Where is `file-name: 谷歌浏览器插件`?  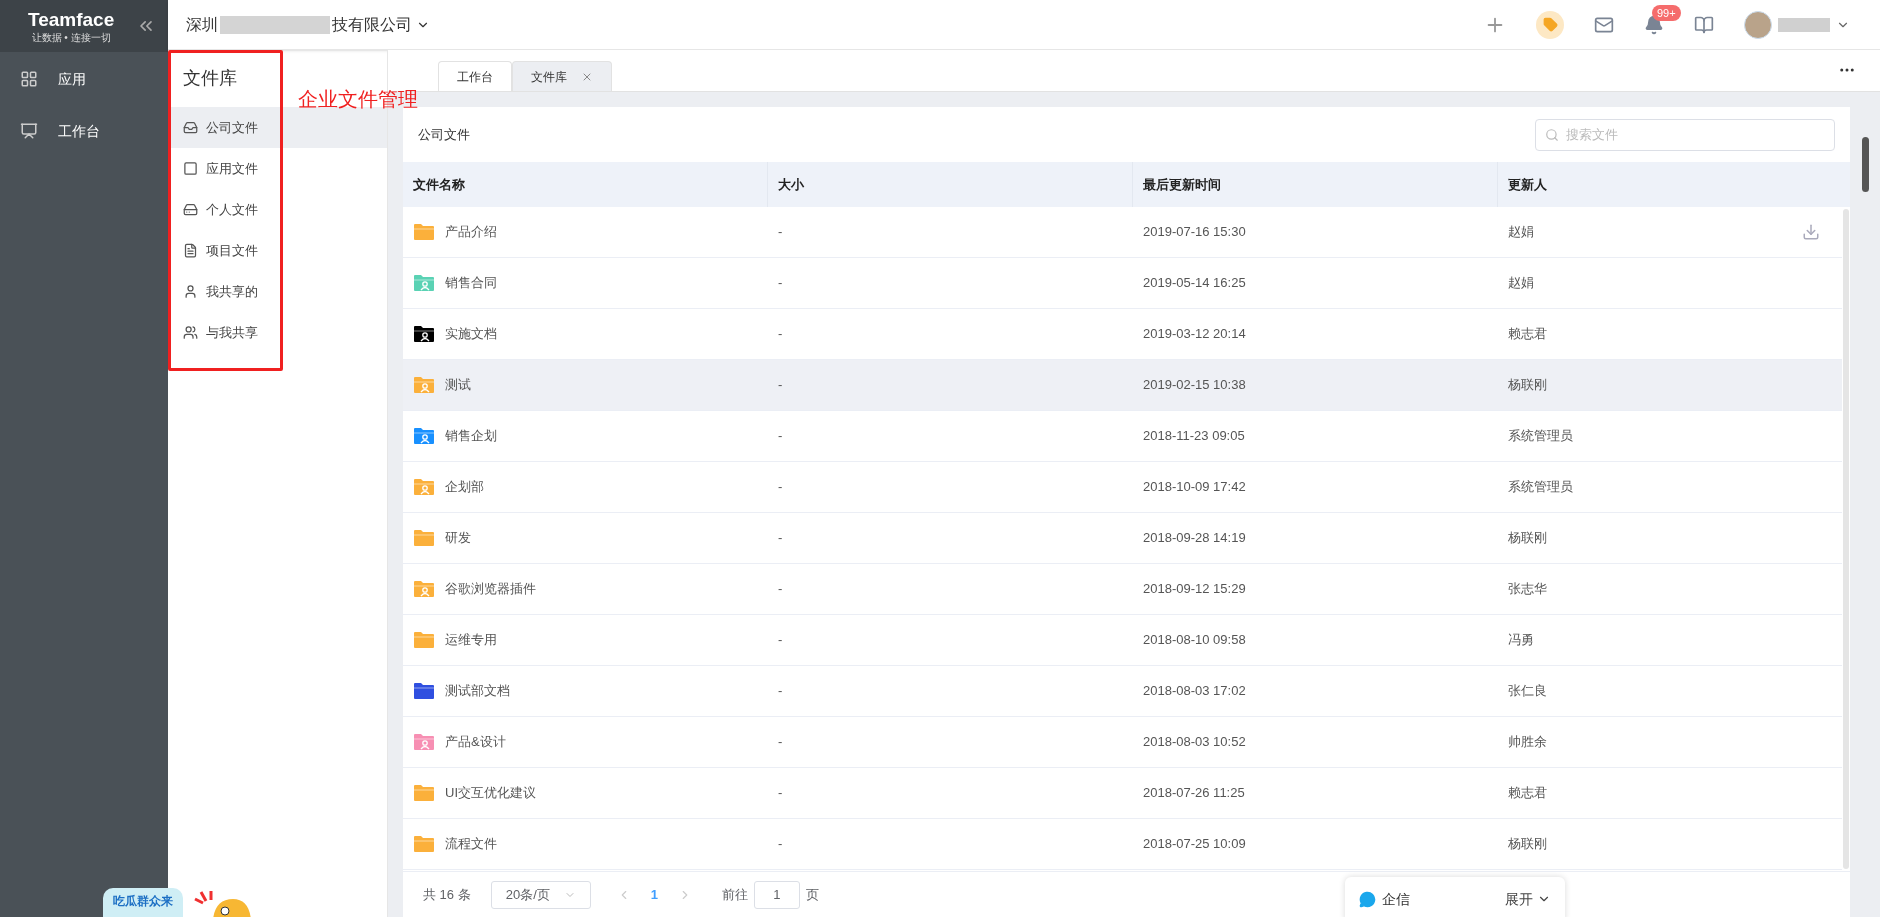 file-name: 谷歌浏览器插件 is located at coordinates (490, 589).